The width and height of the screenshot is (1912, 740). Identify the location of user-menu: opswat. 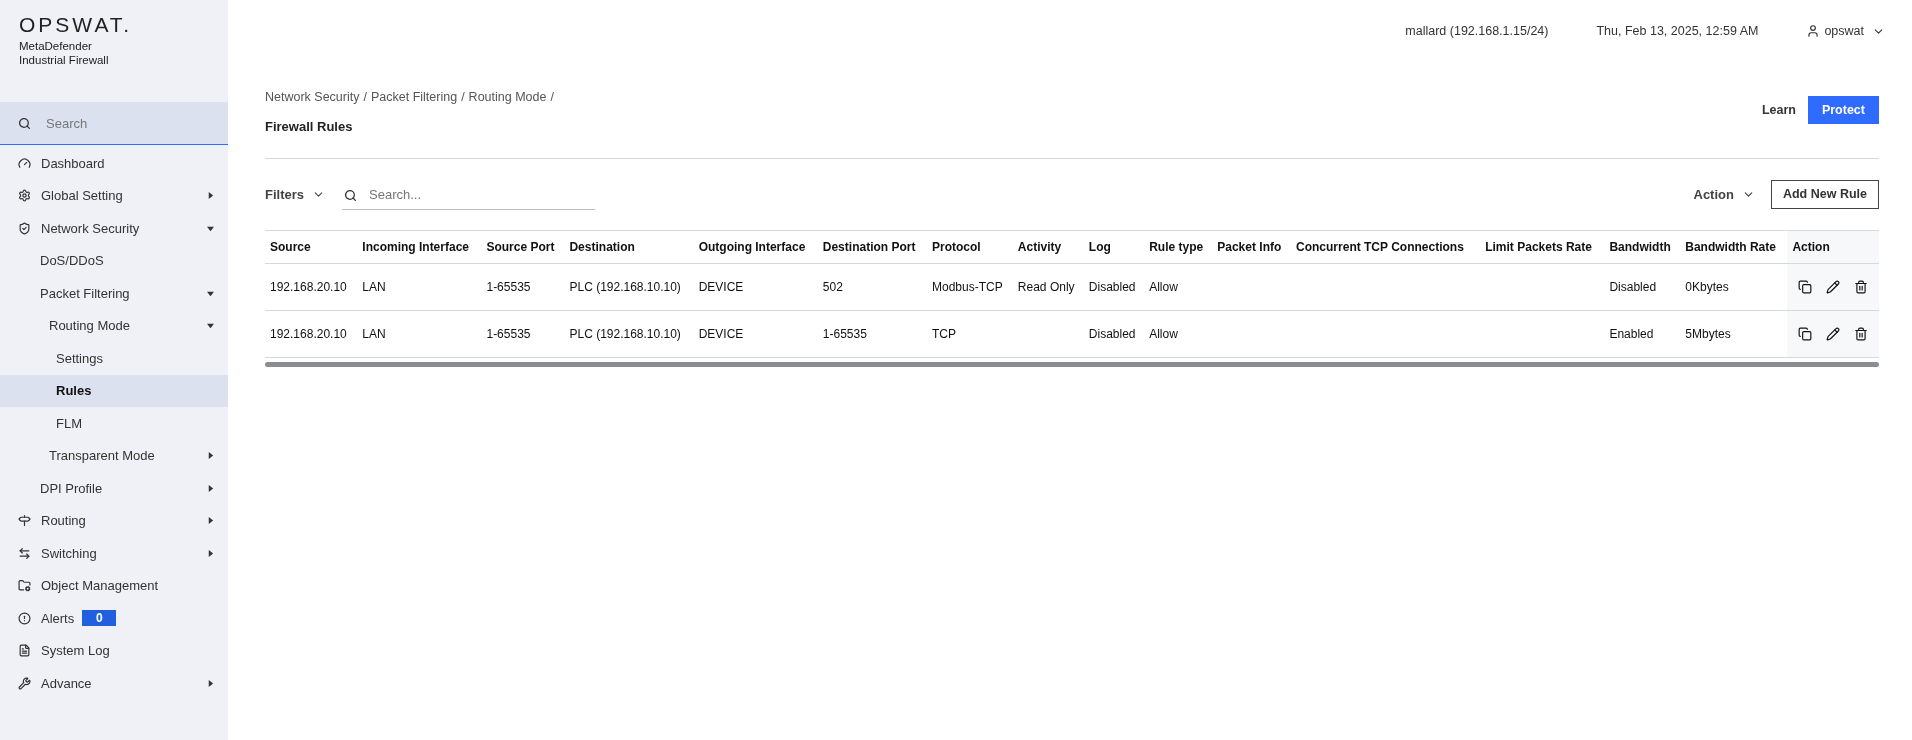
(1845, 31).